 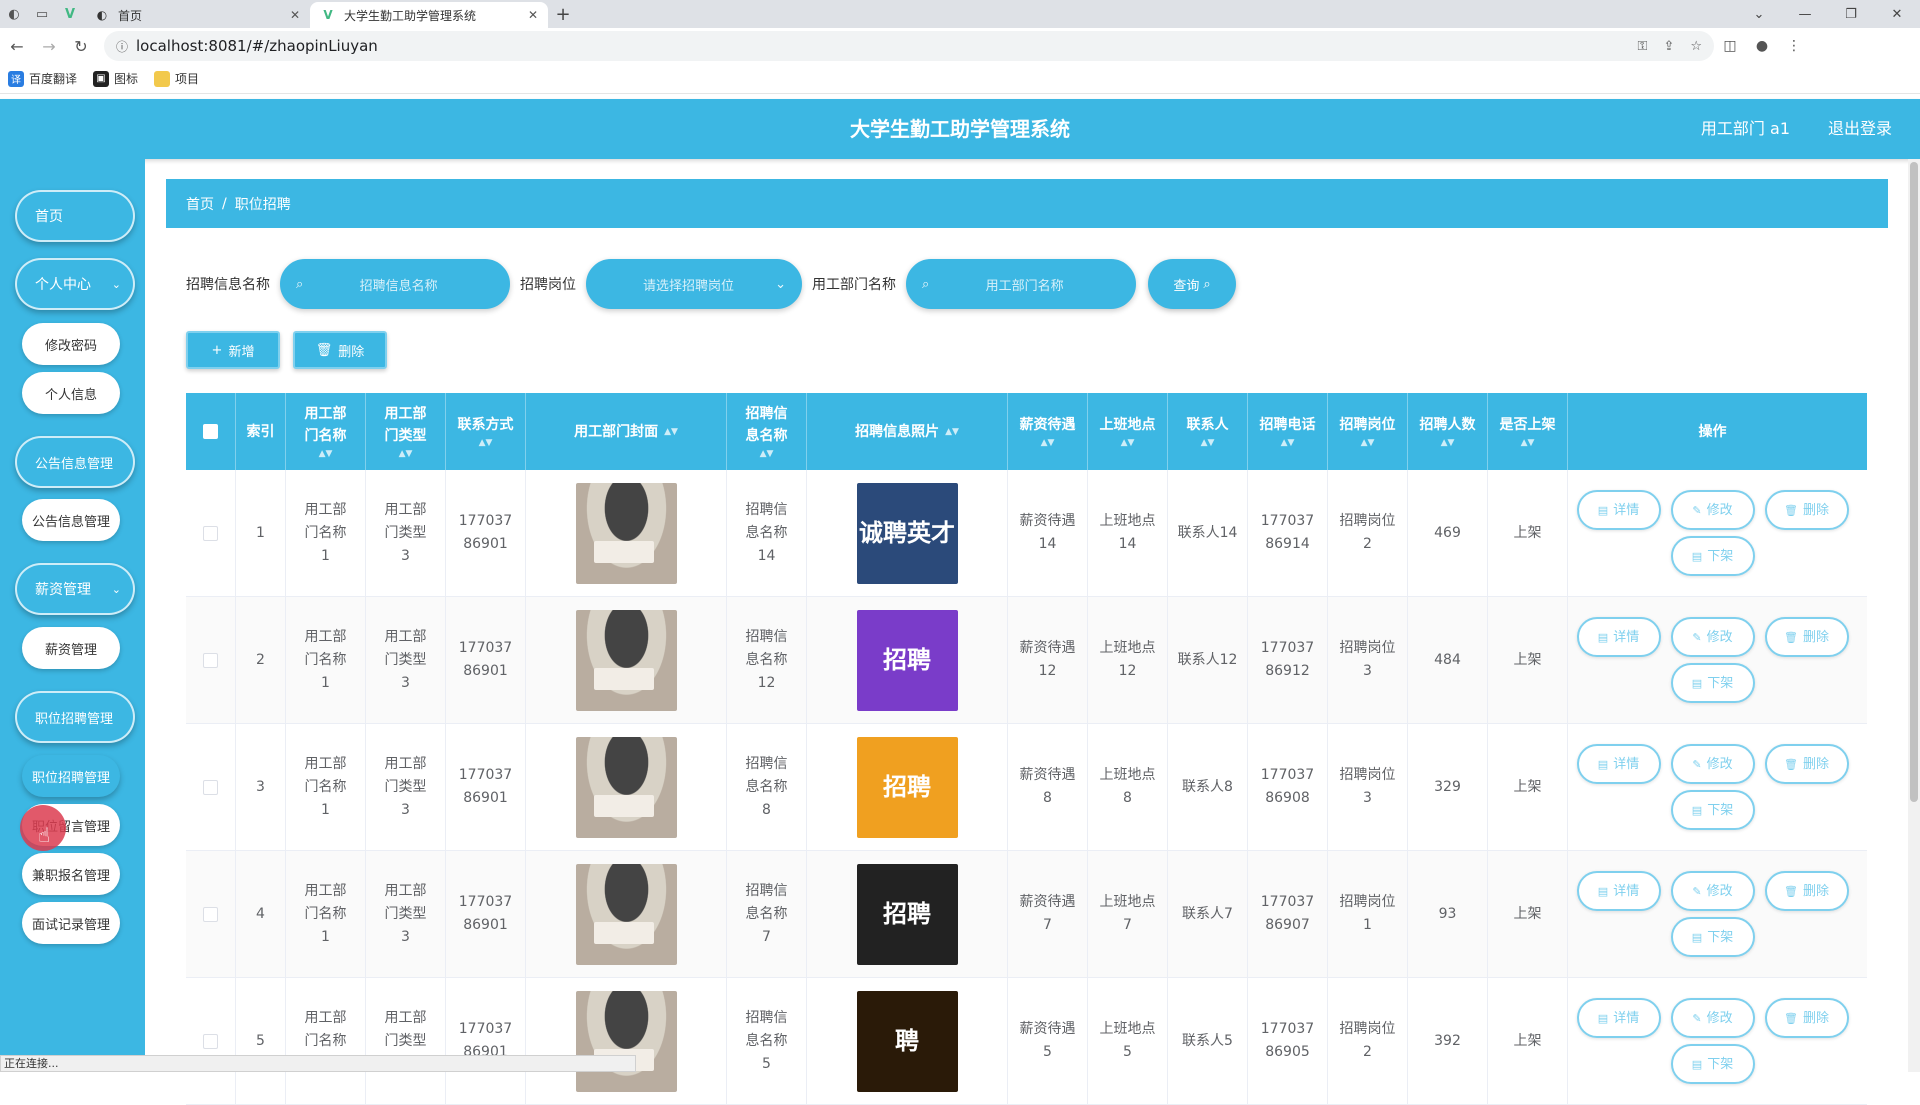 What do you see at coordinates (75, 589) in the screenshot?
I see `sidebar-item-salary-group: 薪资管理 ⌄` at bounding box center [75, 589].